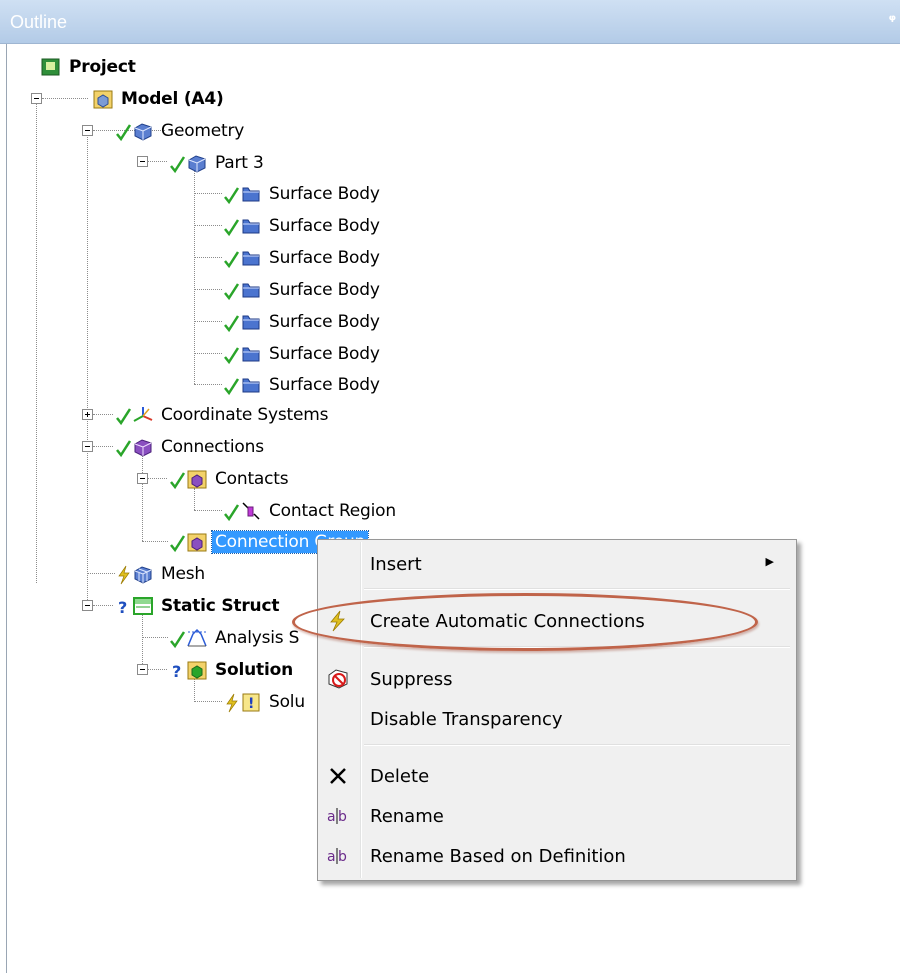  What do you see at coordinates (338, 679) in the screenshot?
I see `suppress-icon` at bounding box center [338, 679].